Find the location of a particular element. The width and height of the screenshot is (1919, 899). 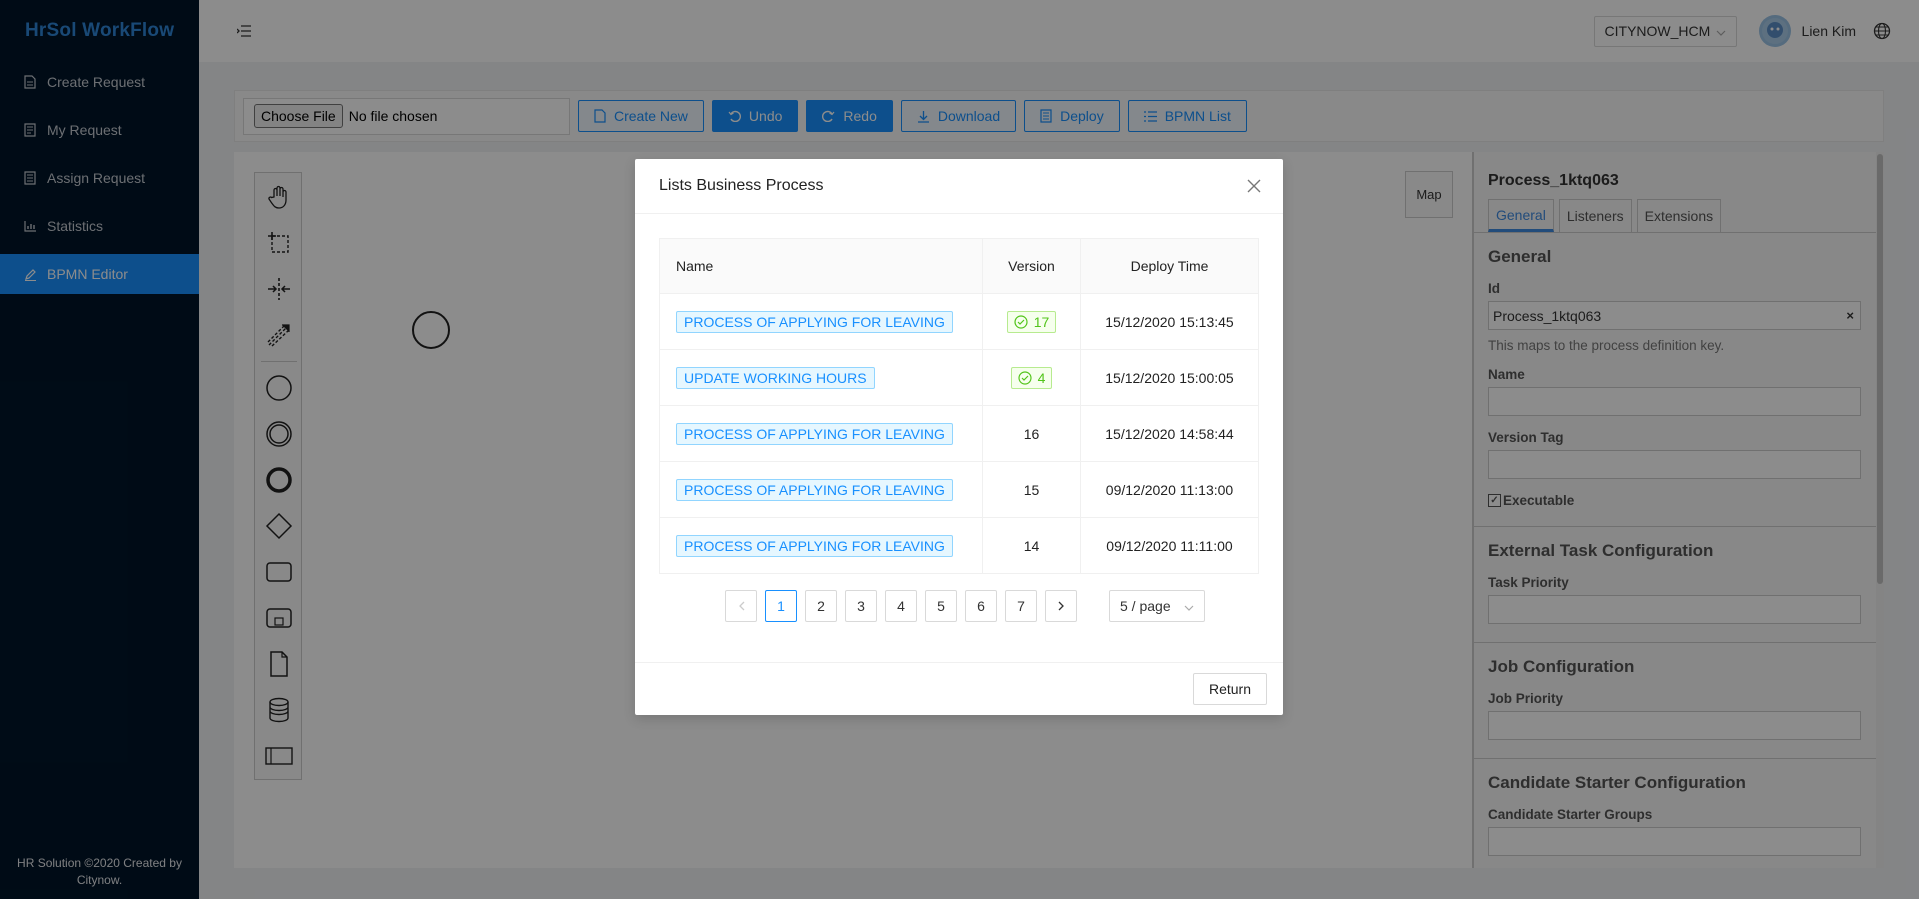

cell-version: 4 is located at coordinates (1031, 377).